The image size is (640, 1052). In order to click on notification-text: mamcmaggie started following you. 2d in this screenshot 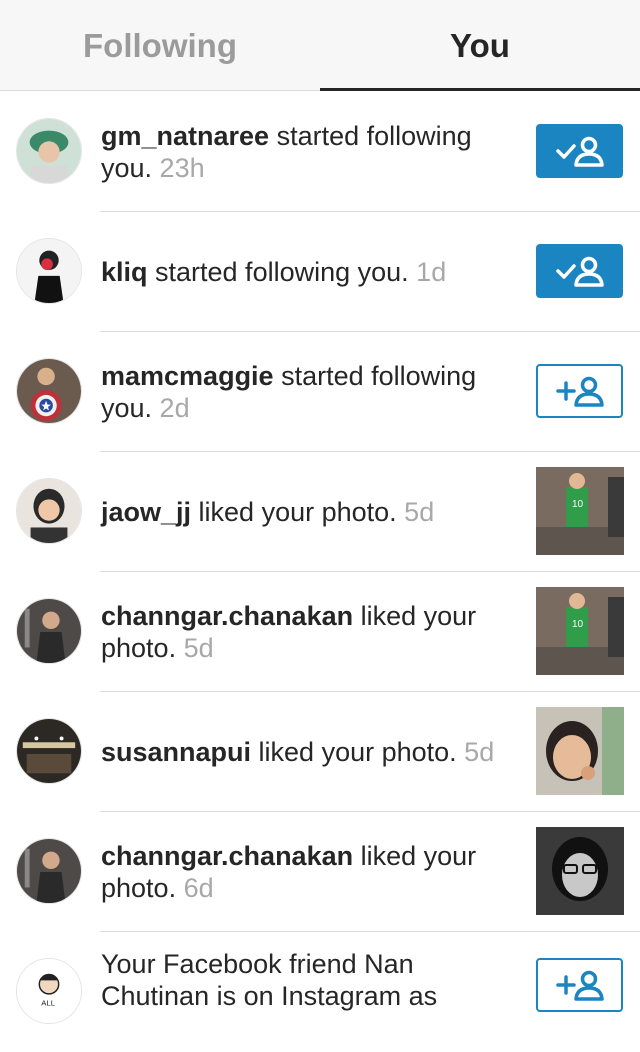, I will do `click(289, 392)`.